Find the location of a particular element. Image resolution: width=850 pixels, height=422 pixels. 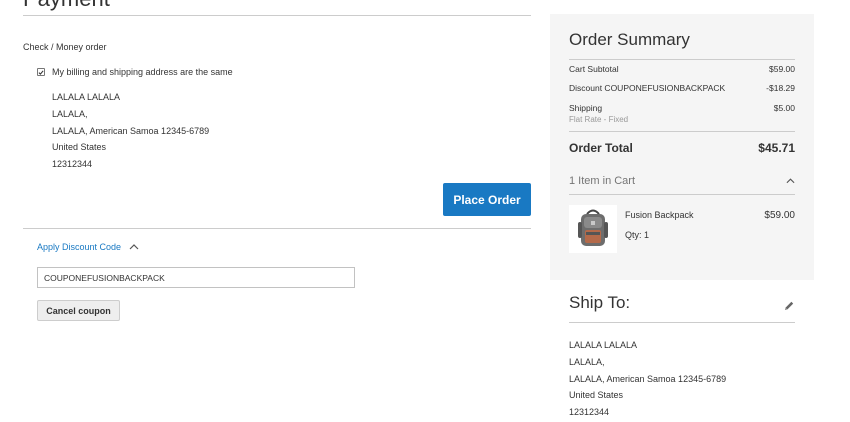

shipping-label: Shipping is located at coordinates (586, 108).